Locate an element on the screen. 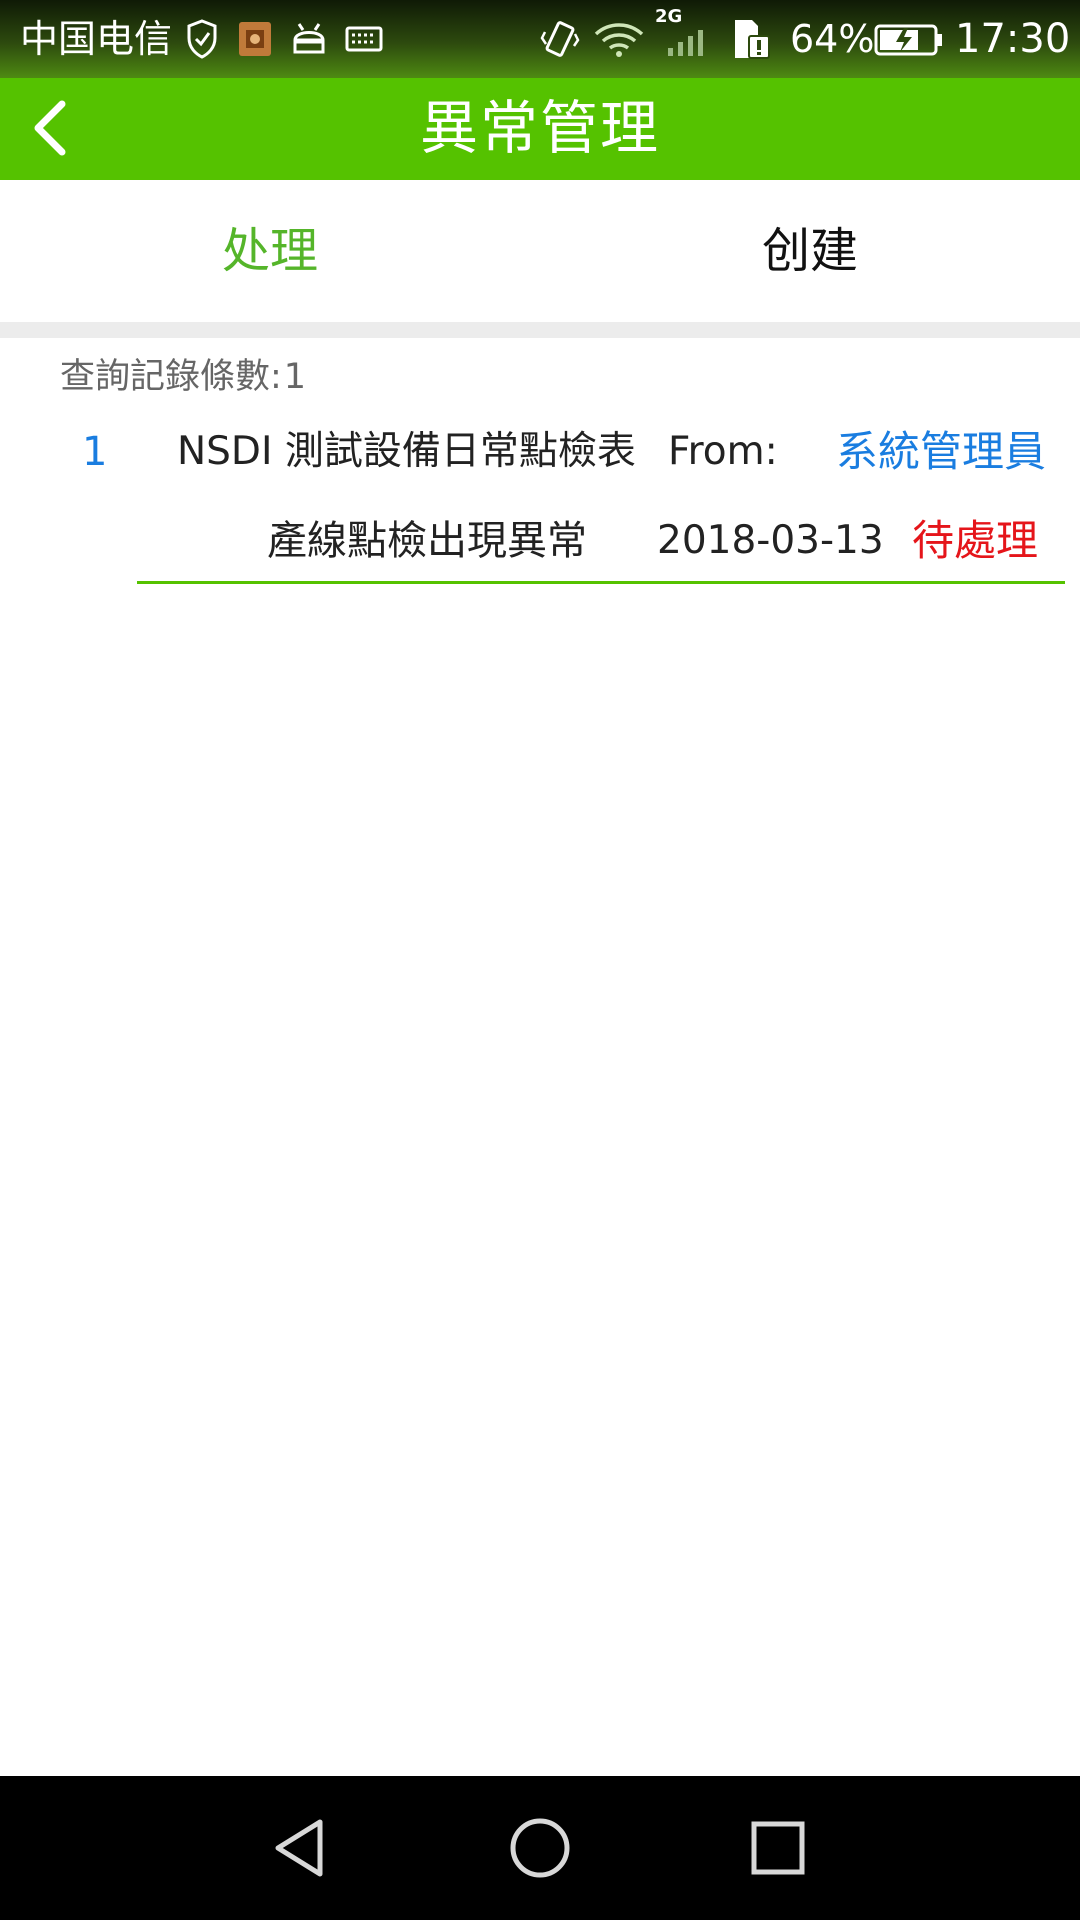  app-header: 異常管理 is located at coordinates (540, 129).